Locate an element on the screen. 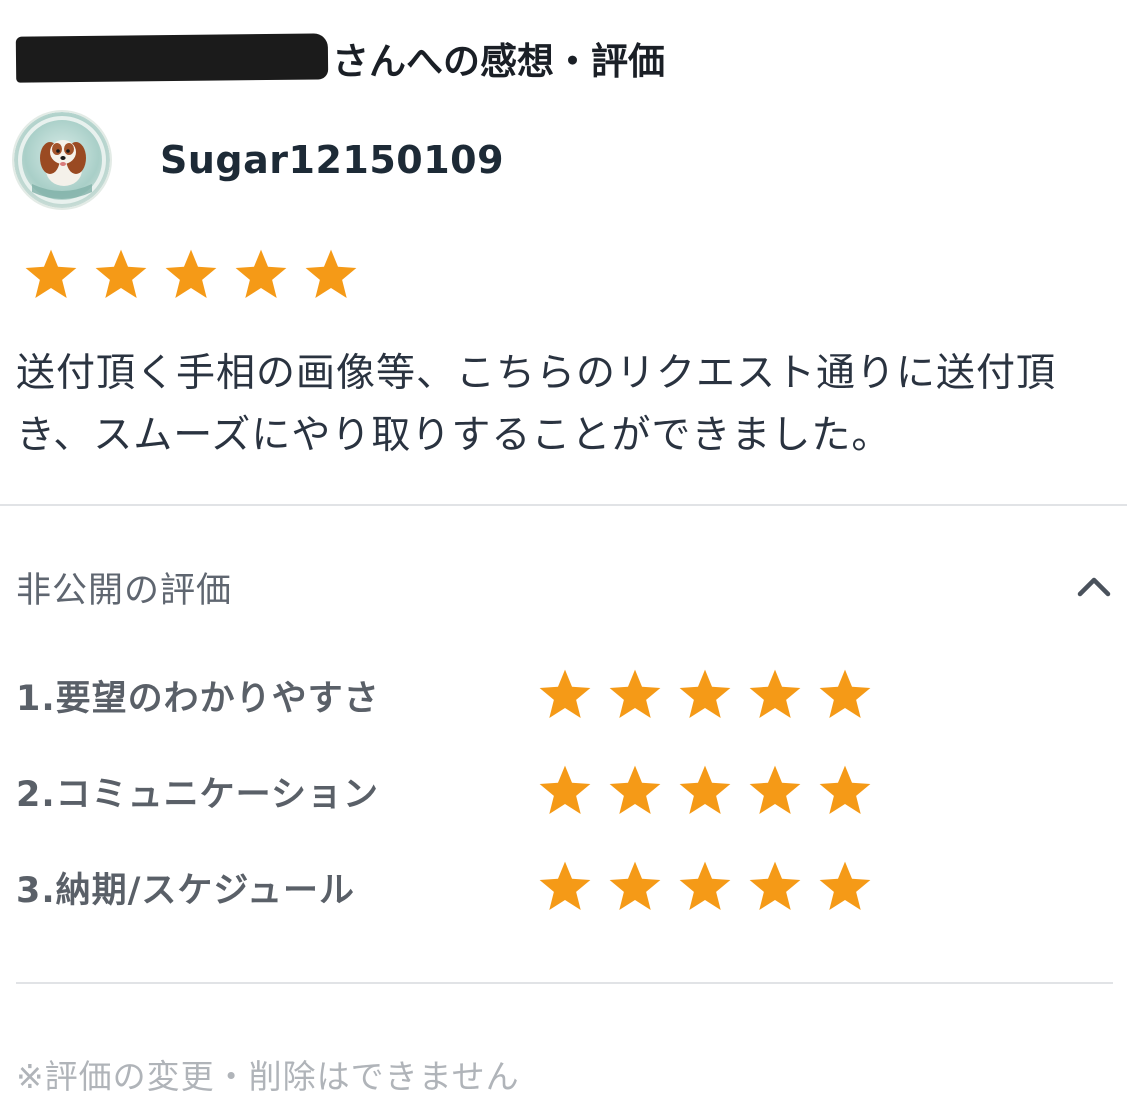 The width and height of the screenshot is (1127, 1111). review-heading: さんへの感想・評価 is located at coordinates (340, 58).